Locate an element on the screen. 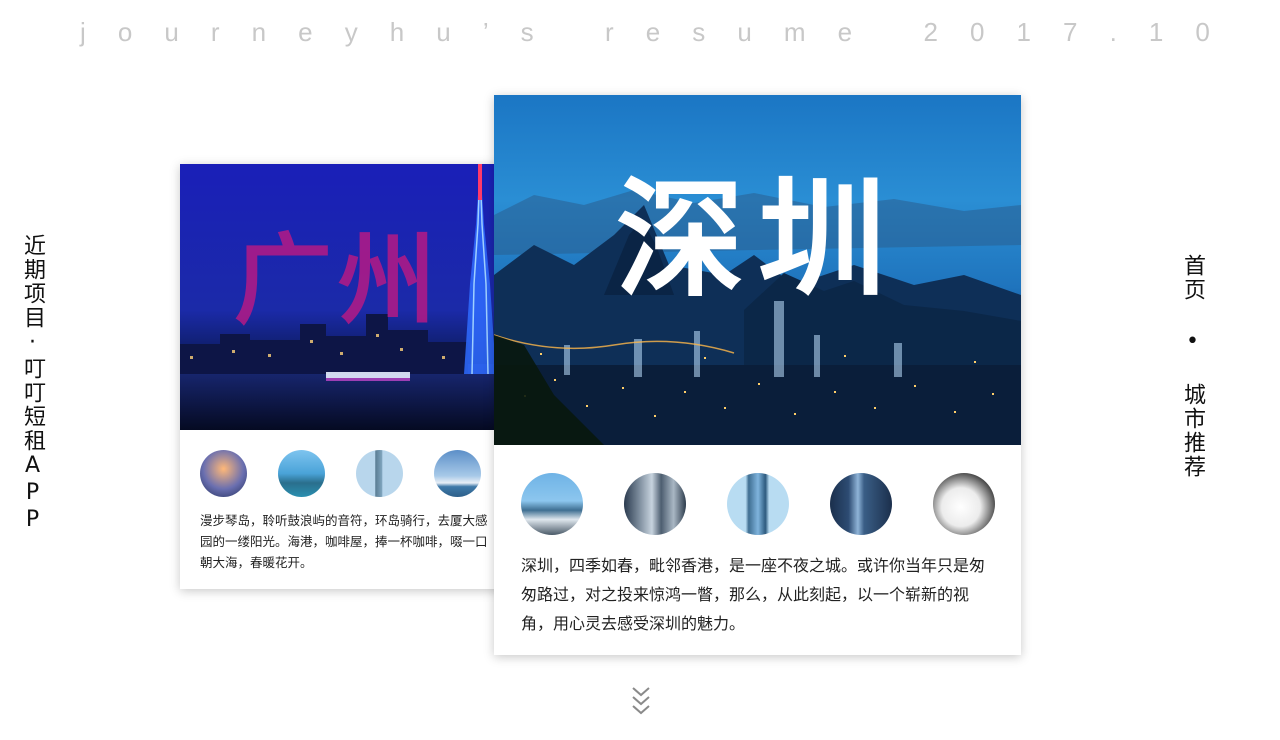  thumbnail-night-tower is located at coordinates (861, 504).